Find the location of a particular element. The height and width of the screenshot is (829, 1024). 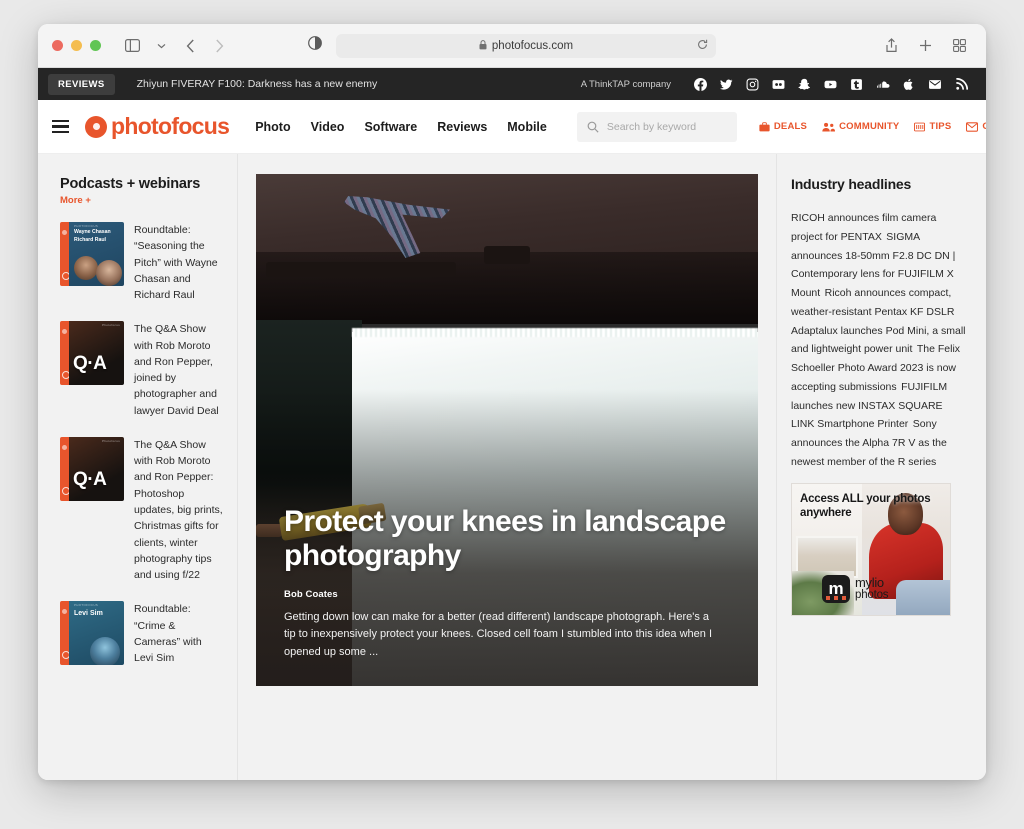

ad-person-legs is located at coordinates (923, 597).